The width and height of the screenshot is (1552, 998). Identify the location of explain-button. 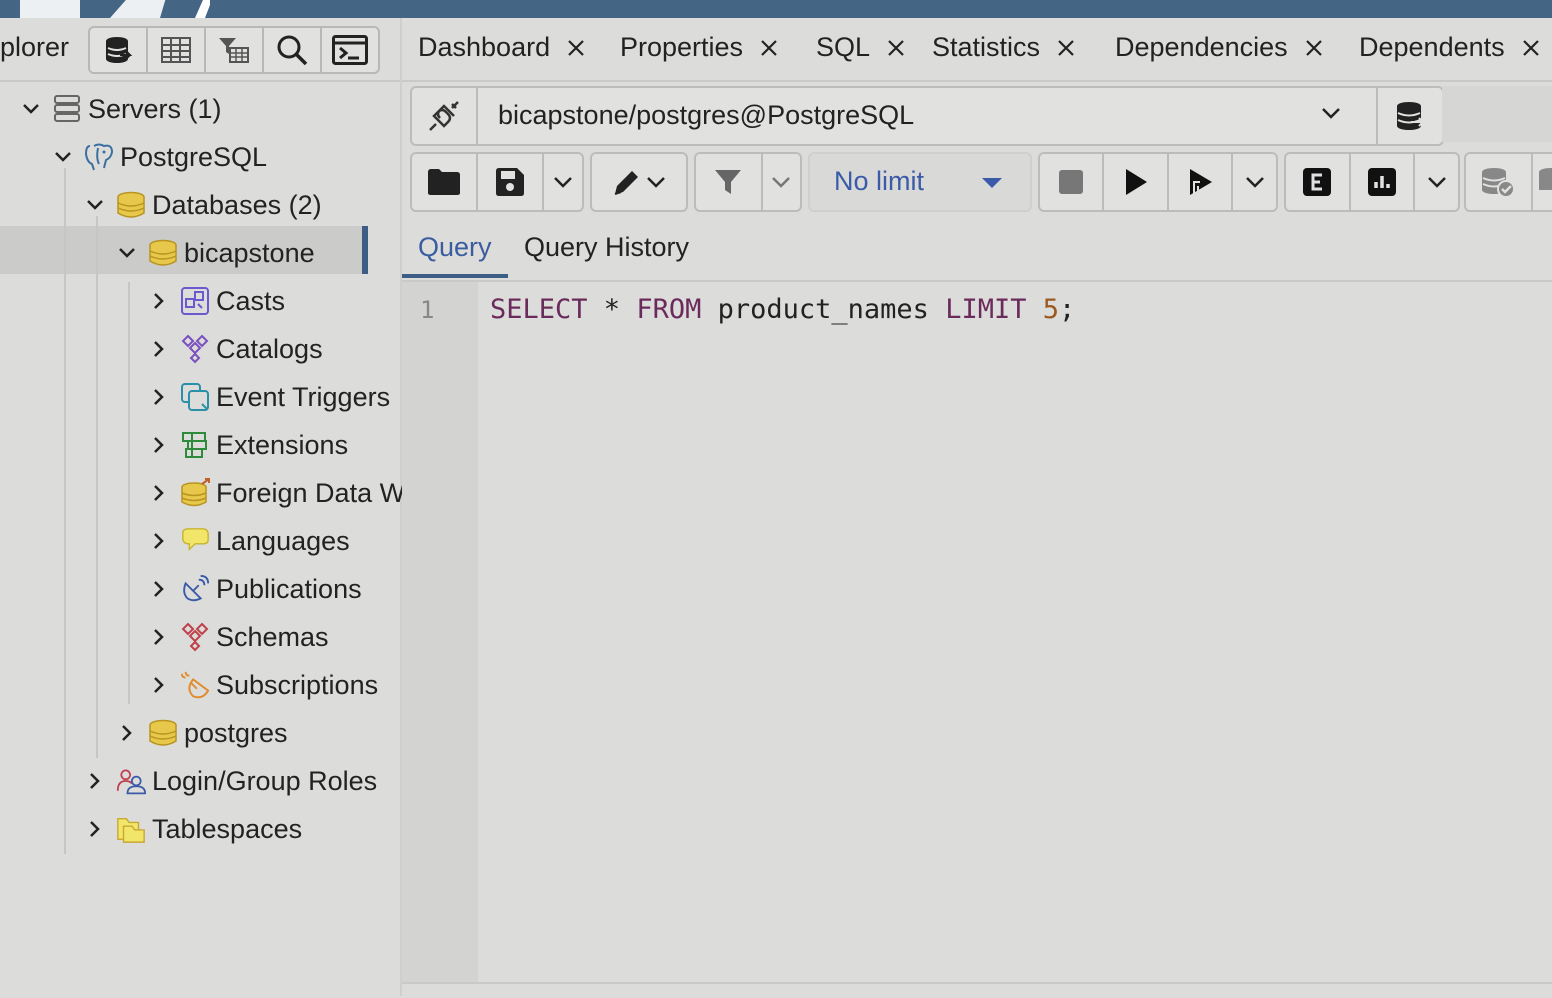
(1318, 182).